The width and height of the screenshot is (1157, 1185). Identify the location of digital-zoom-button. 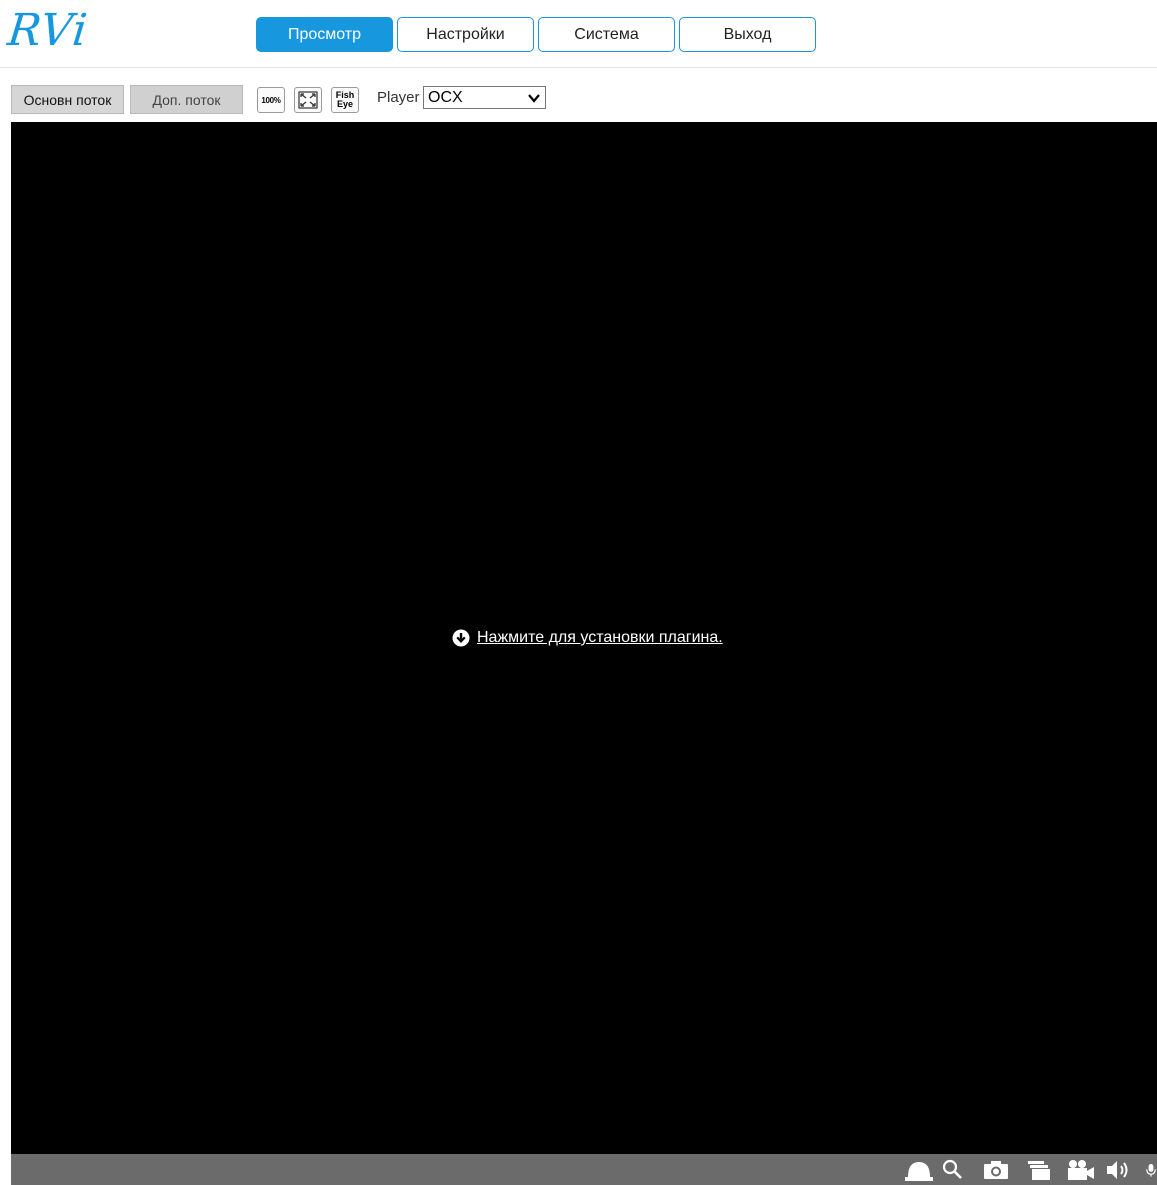
(953, 1170).